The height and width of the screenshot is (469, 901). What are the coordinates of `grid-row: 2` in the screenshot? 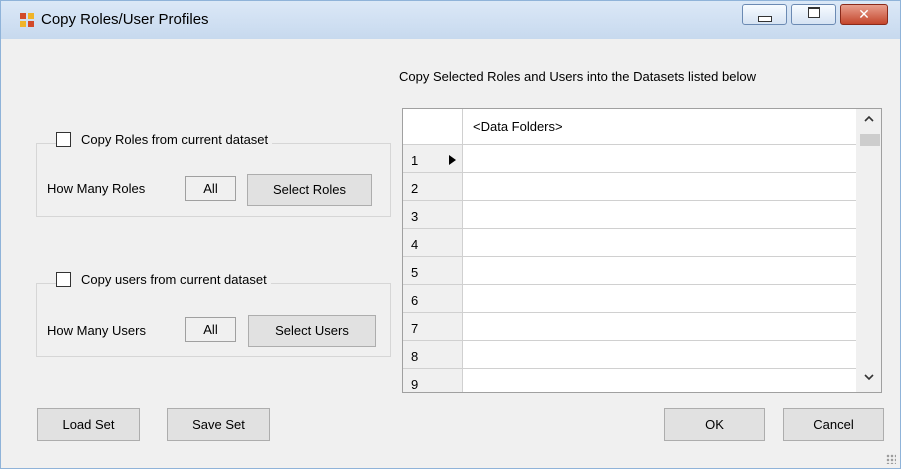 It's located at (629, 187).